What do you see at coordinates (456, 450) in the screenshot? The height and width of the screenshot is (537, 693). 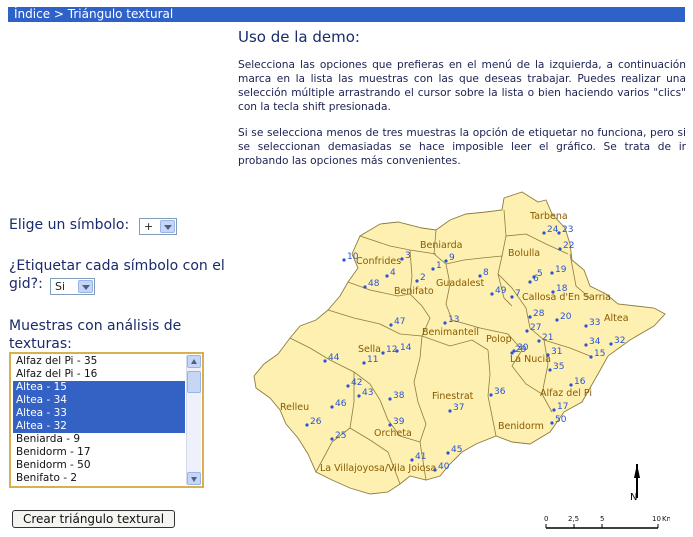 I see `sample-point-label: 45` at bounding box center [456, 450].